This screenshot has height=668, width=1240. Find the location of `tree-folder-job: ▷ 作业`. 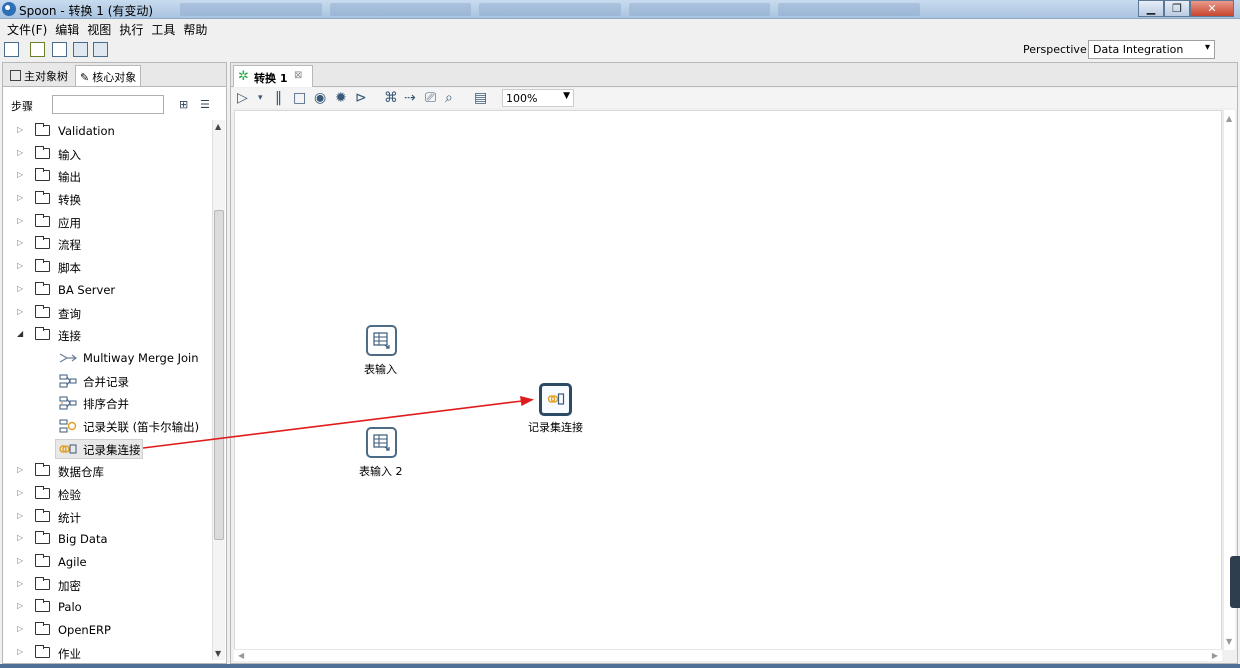

tree-folder-job: ▷ 作业 is located at coordinates (107, 651).